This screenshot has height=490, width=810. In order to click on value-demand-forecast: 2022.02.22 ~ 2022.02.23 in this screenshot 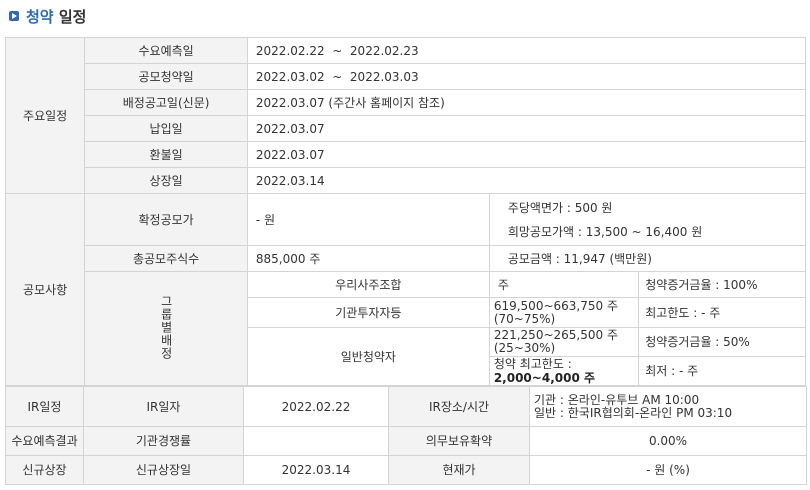, I will do `click(526, 50)`.